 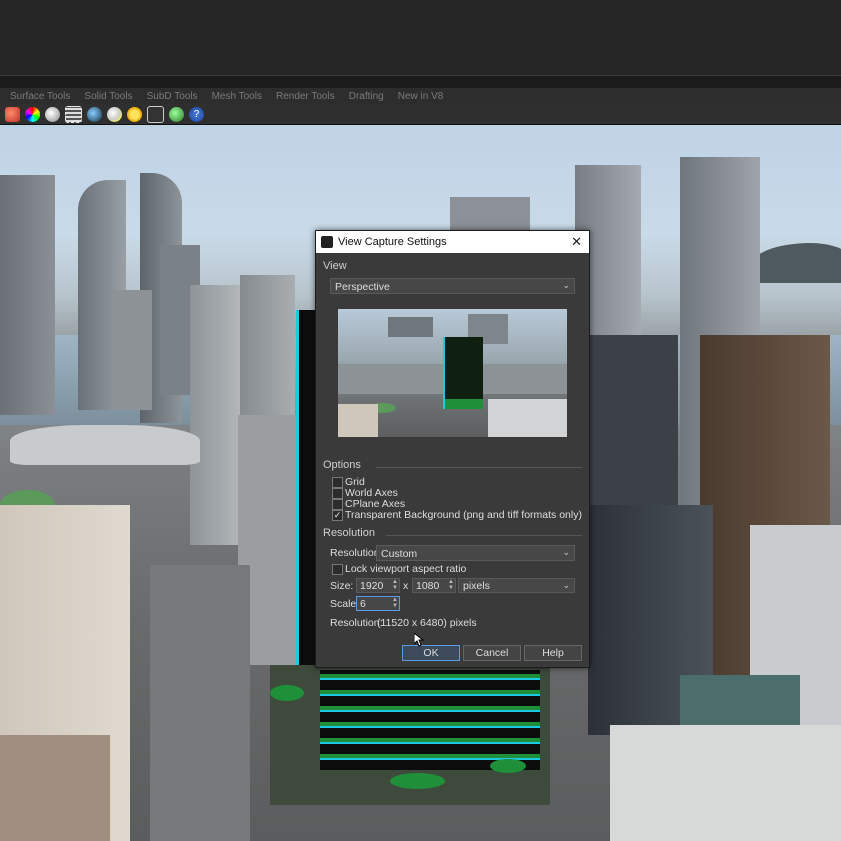 I want to click on view-select: Perspective ⌄, so click(x=452, y=286).